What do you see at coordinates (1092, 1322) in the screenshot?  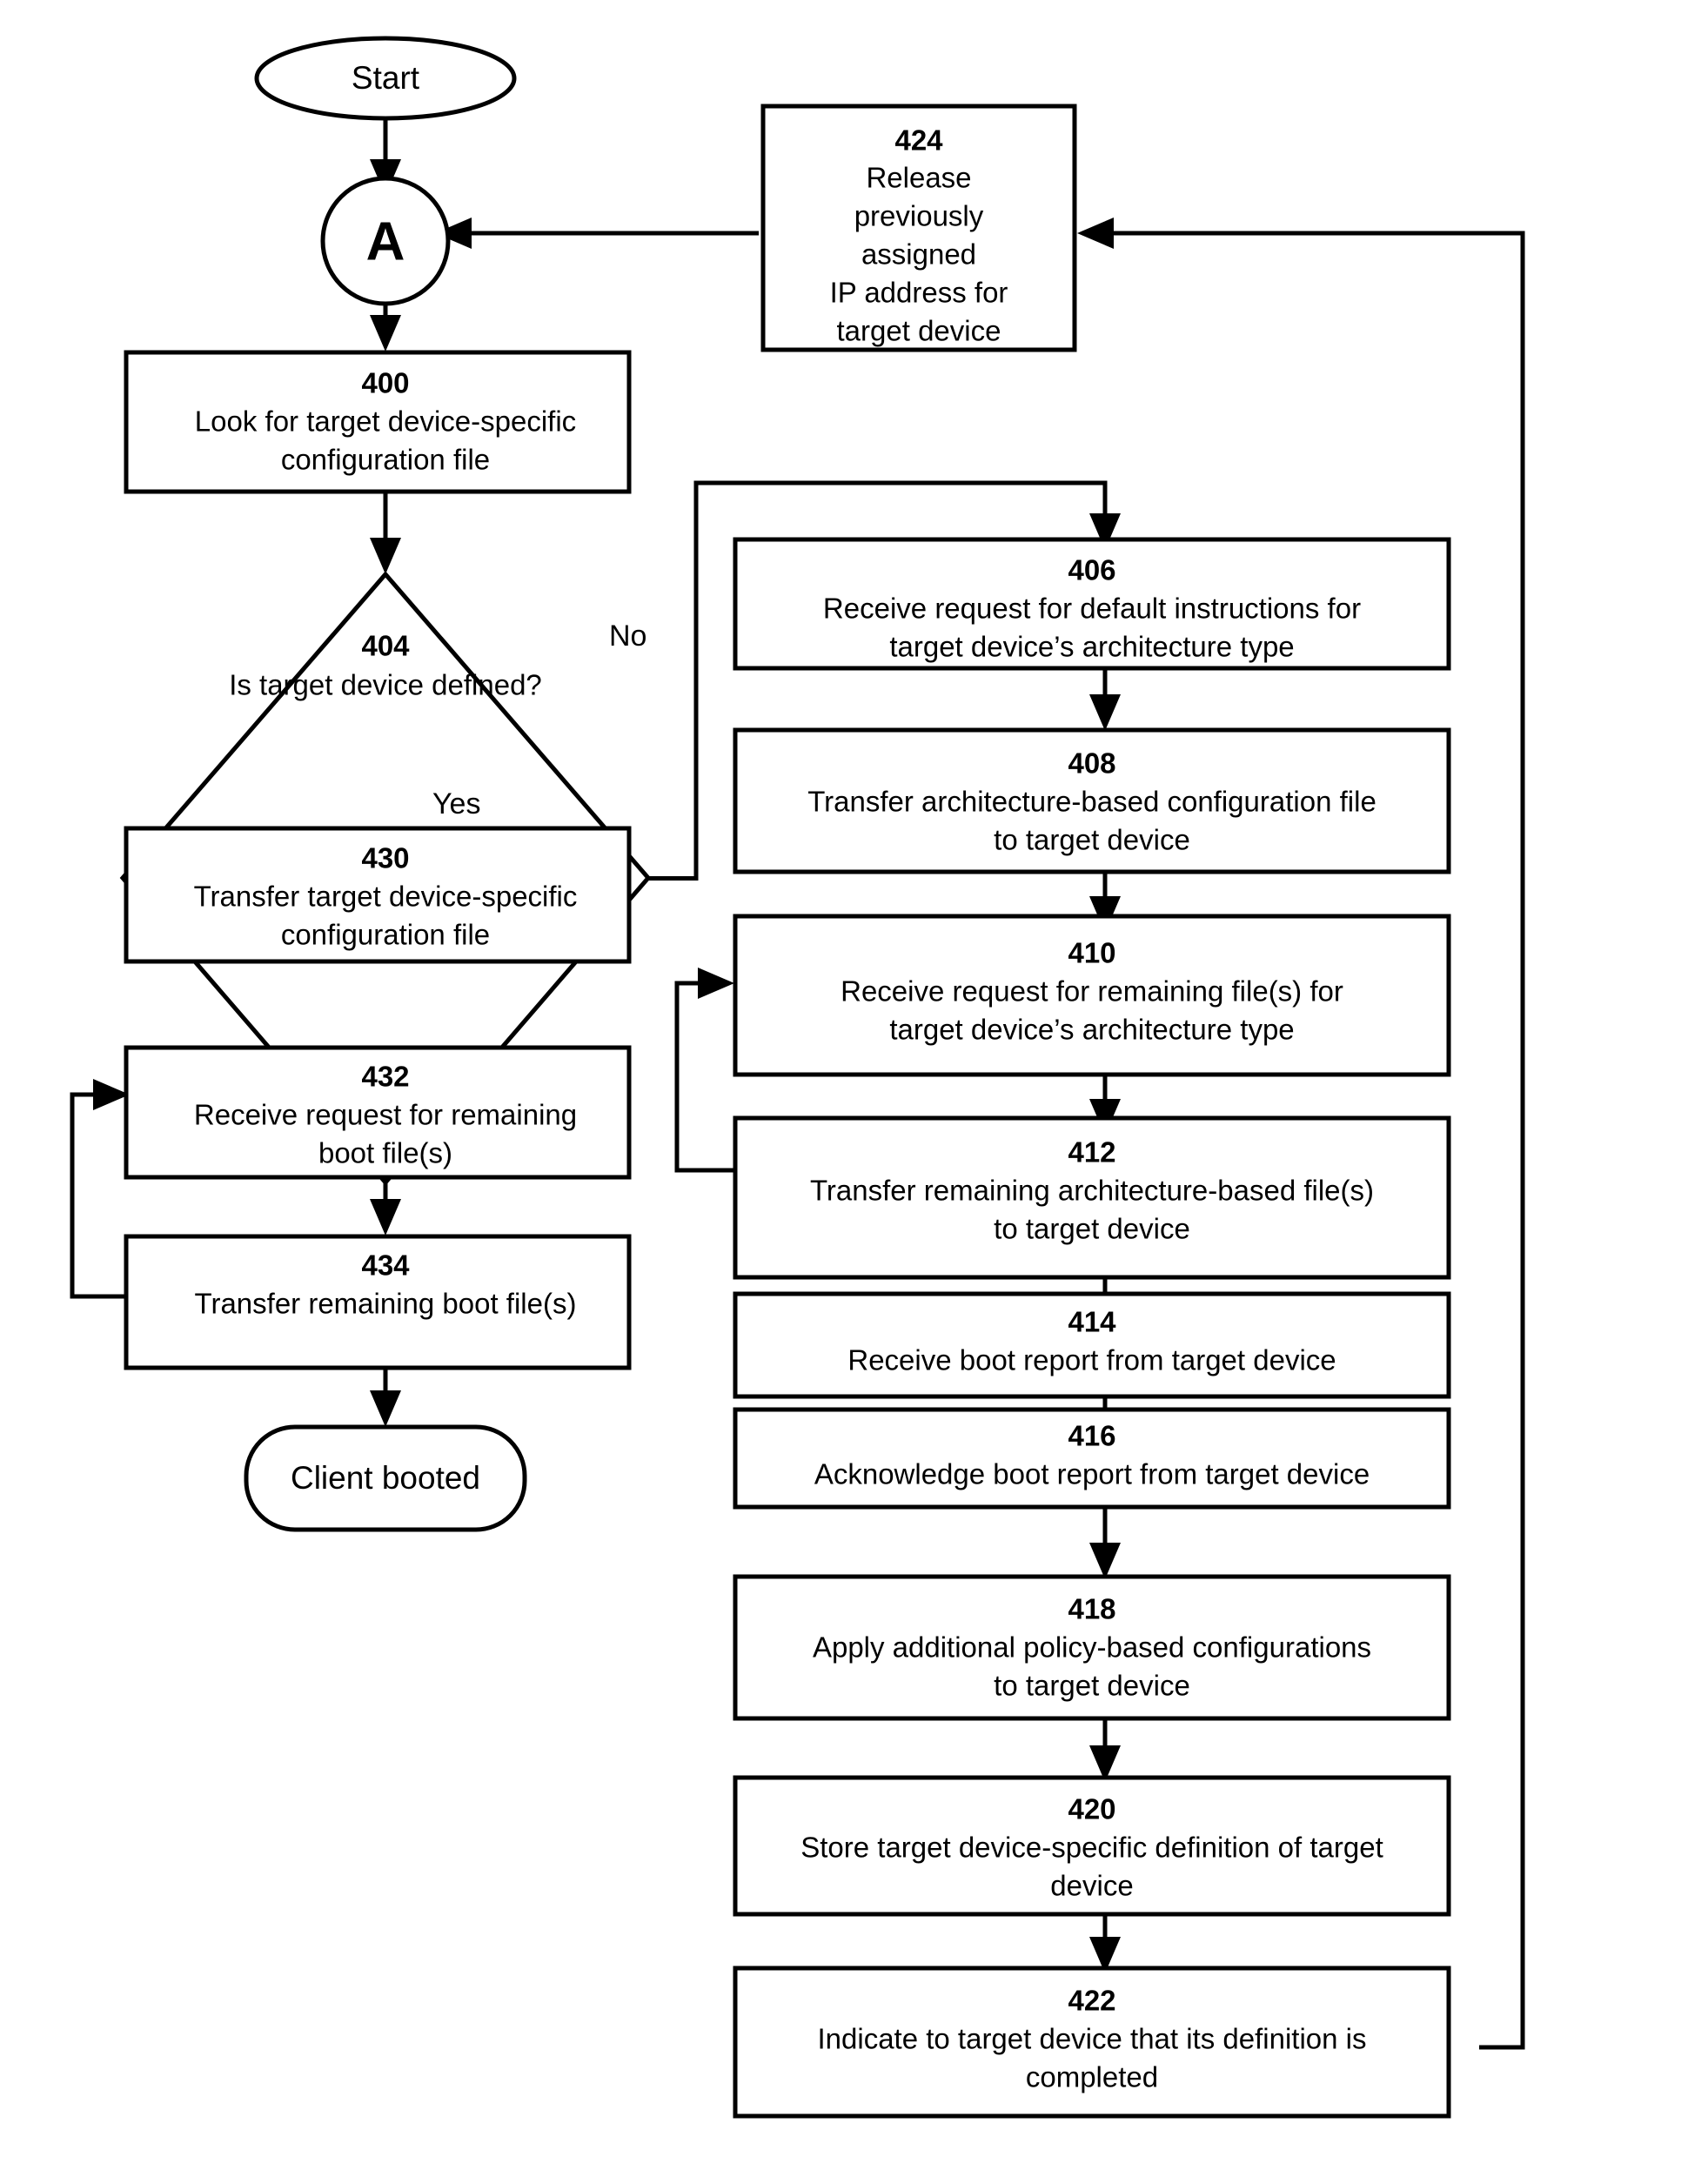 I see `box-414-number: 414` at bounding box center [1092, 1322].